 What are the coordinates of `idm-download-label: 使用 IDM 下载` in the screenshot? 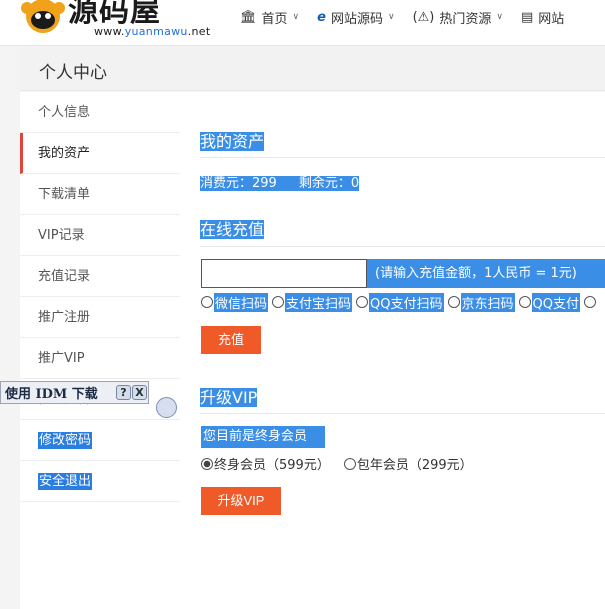 It's located at (51, 394).